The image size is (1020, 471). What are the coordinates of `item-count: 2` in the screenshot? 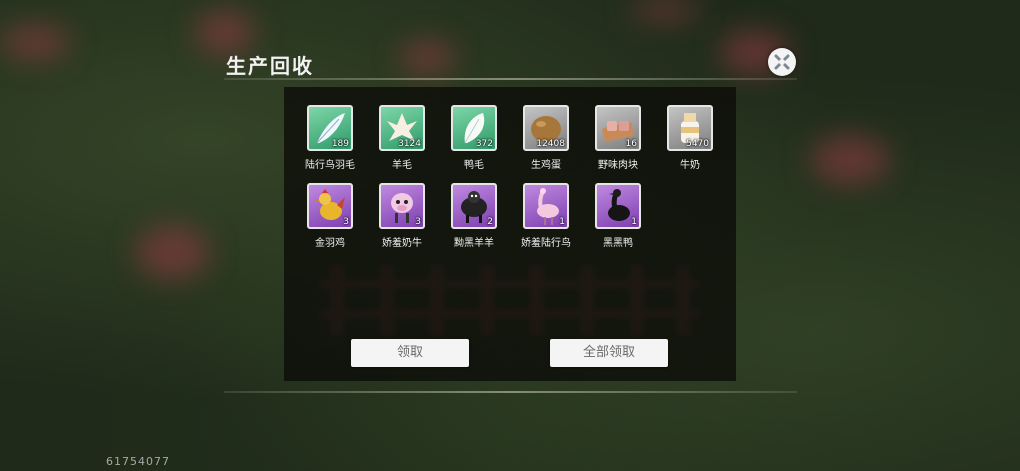 It's located at (490, 222).